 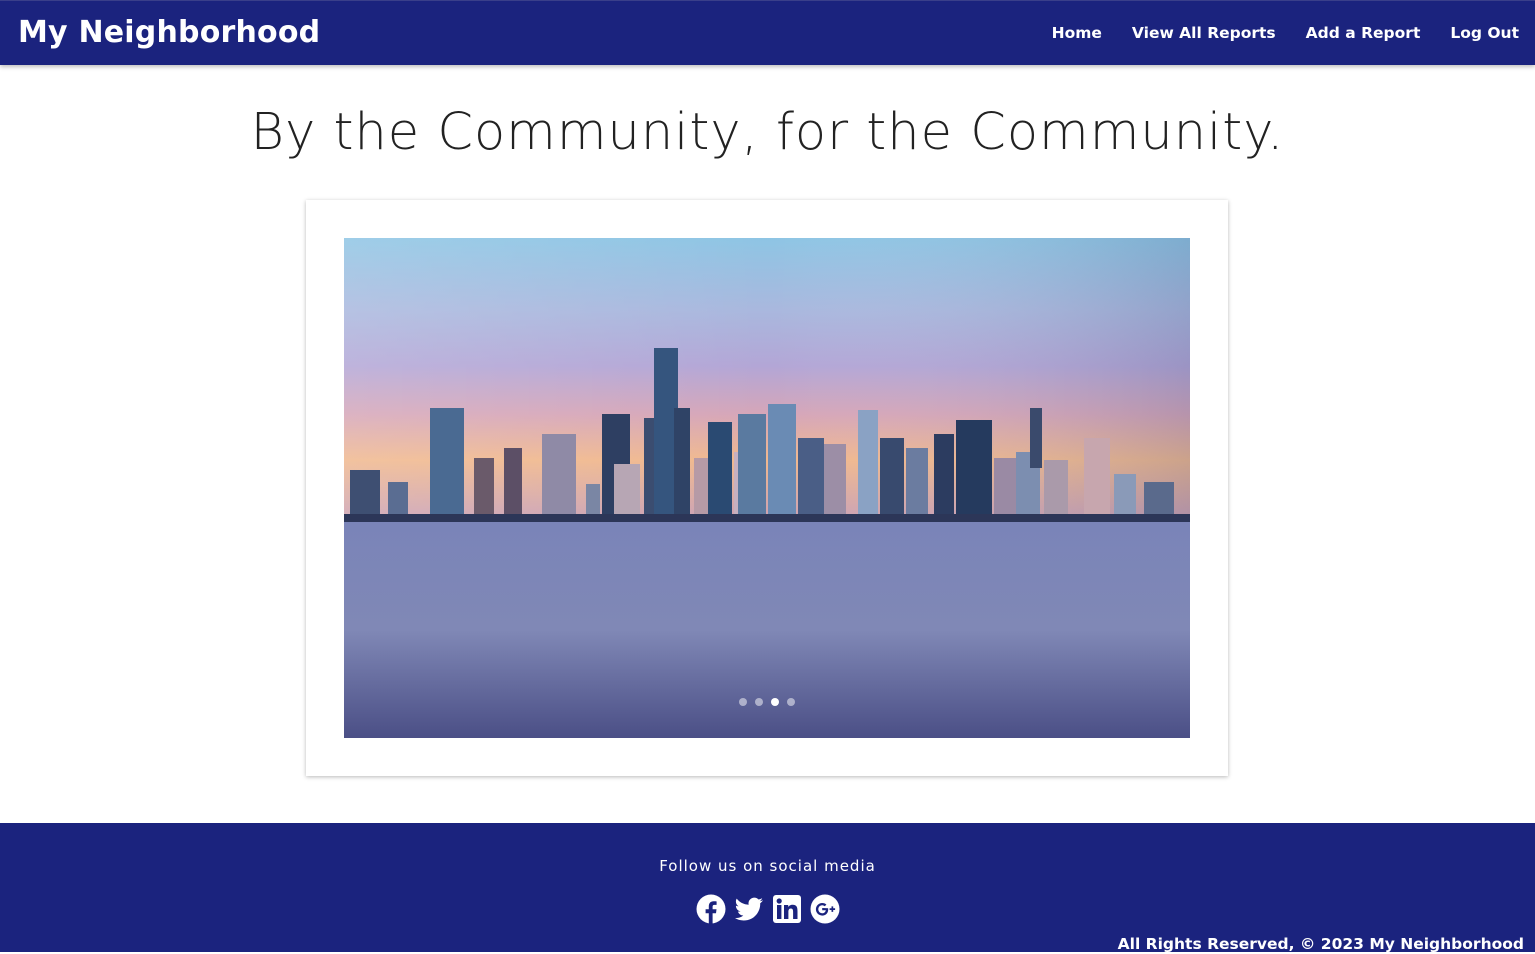 I want to click on follow-text: Follow us on social media, so click(x=767, y=866).